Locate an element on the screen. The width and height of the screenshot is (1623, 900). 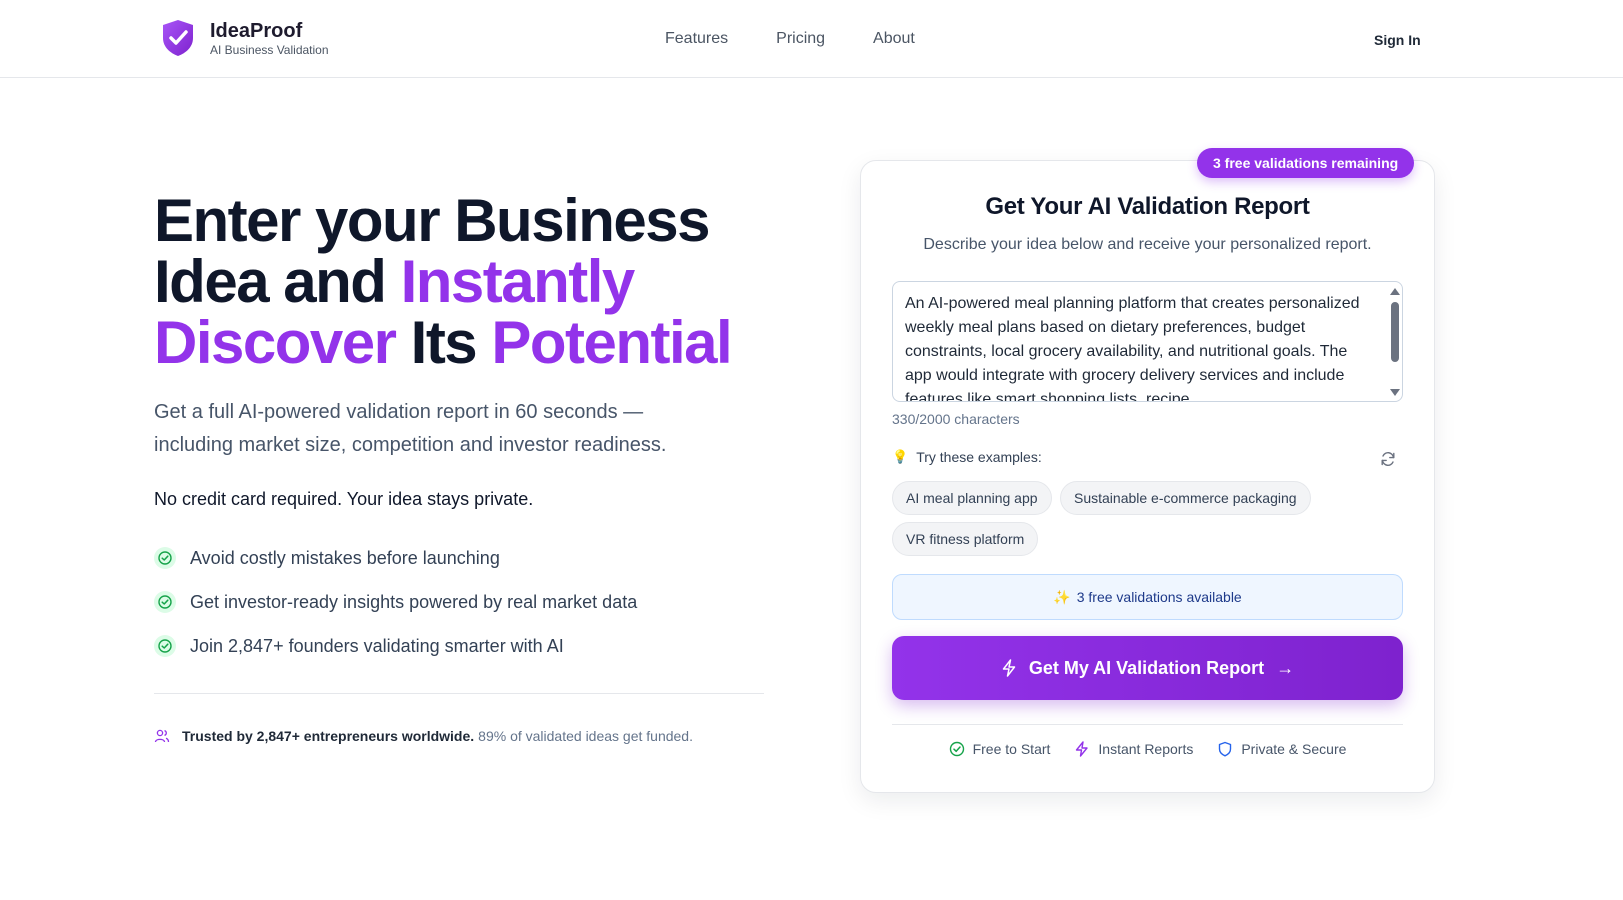
example-chip-ecommerce-packaging: Sustainable e-commerce packaging is located at coordinates (1185, 498).